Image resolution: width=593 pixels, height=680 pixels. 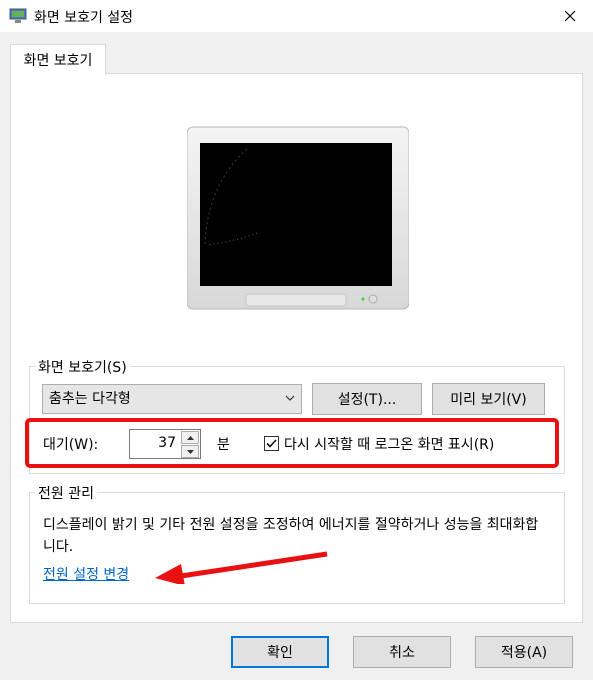 What do you see at coordinates (298, 218) in the screenshot?
I see `monitor-preview` at bounding box center [298, 218].